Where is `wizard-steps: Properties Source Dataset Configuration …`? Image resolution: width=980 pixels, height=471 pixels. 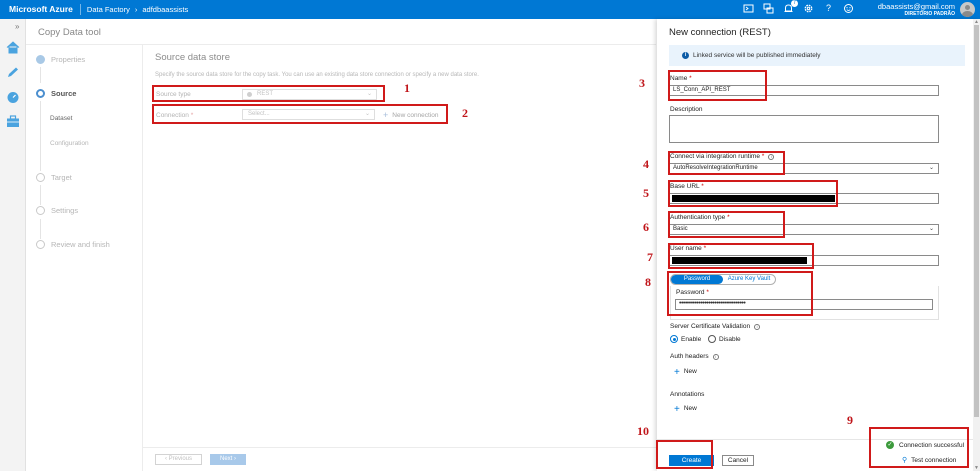 wizard-steps: Properties Source Dataset Configuration … is located at coordinates (84, 258).